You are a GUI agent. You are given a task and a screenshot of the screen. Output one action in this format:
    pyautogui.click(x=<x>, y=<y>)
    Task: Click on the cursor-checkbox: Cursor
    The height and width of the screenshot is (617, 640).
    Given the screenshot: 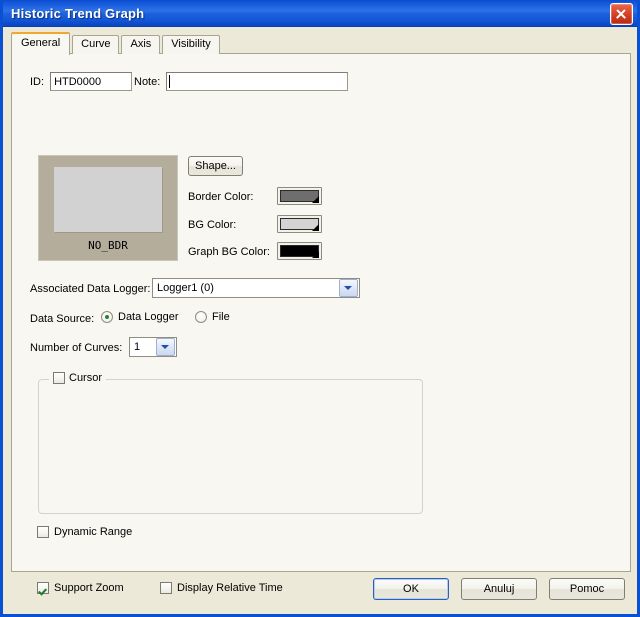 What is the action you would take?
    pyautogui.click(x=78, y=378)
    